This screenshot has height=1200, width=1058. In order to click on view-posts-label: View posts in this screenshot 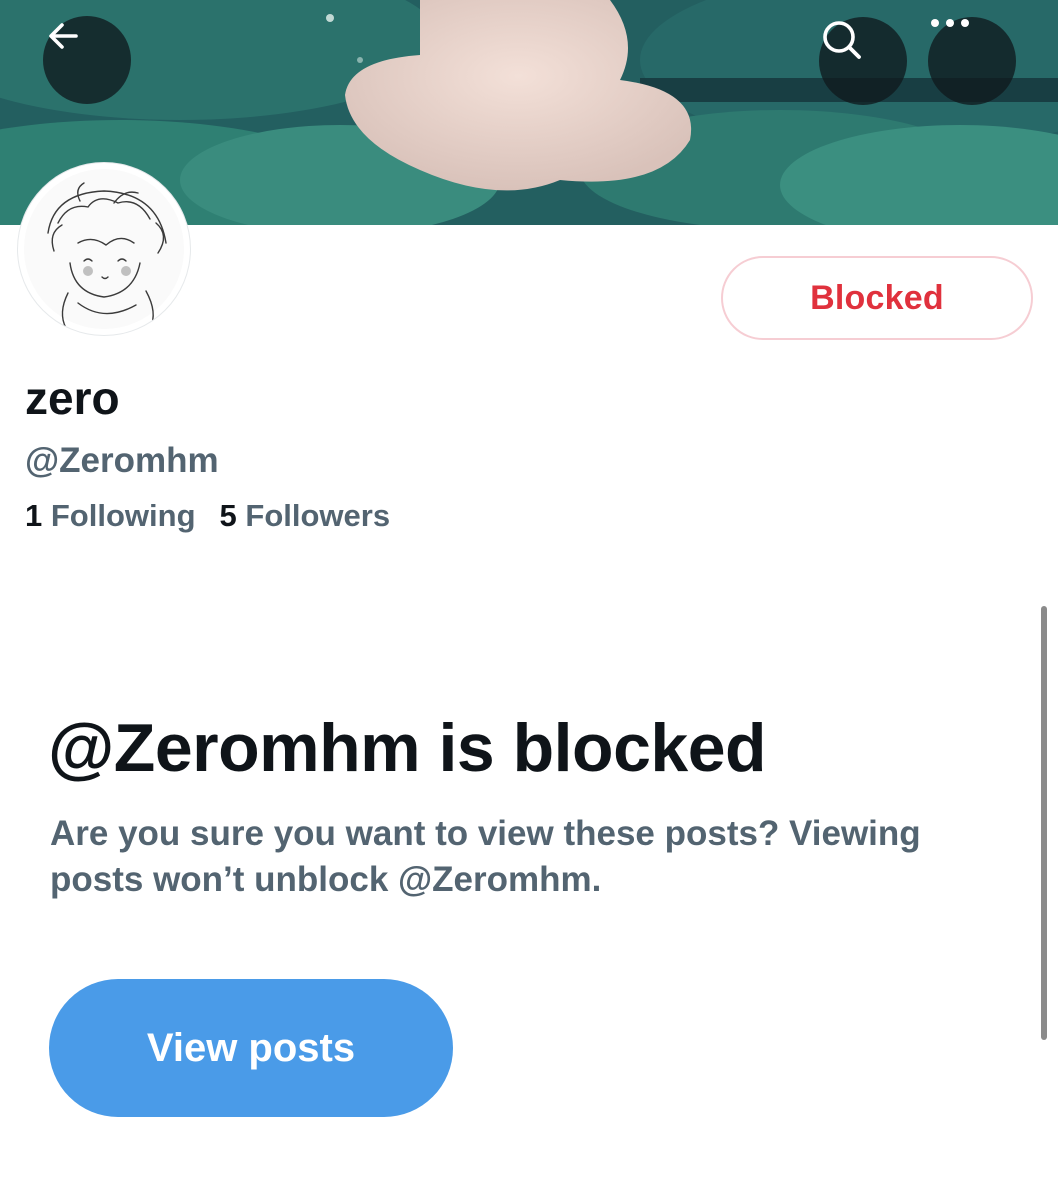, I will do `click(251, 1047)`.